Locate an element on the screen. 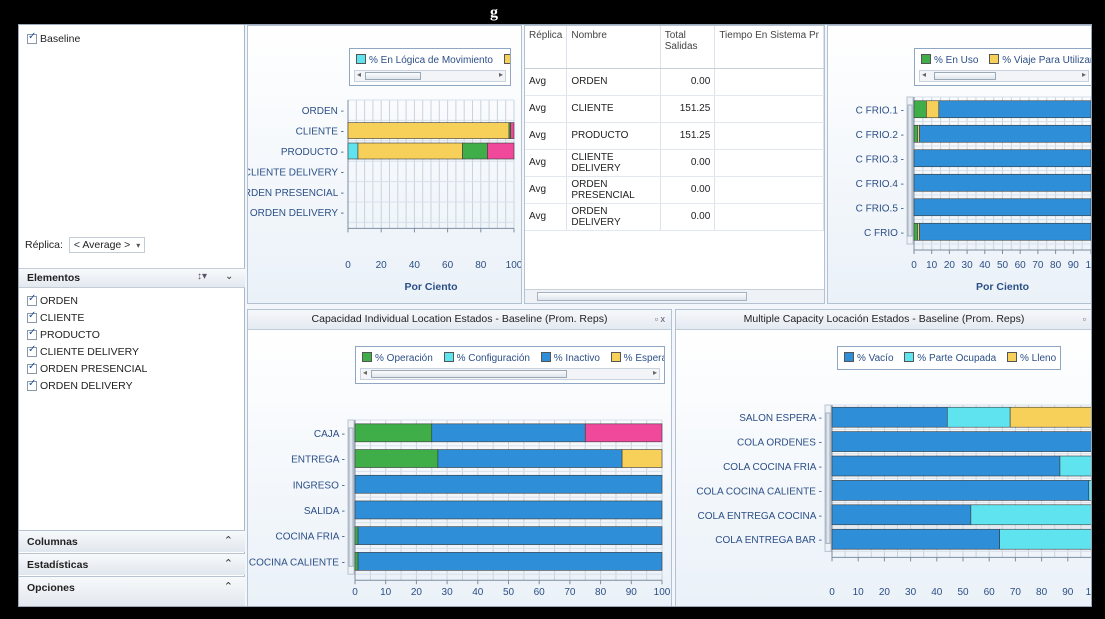 The image size is (1105, 619). category-label: C FRIO - is located at coordinates (884, 233).